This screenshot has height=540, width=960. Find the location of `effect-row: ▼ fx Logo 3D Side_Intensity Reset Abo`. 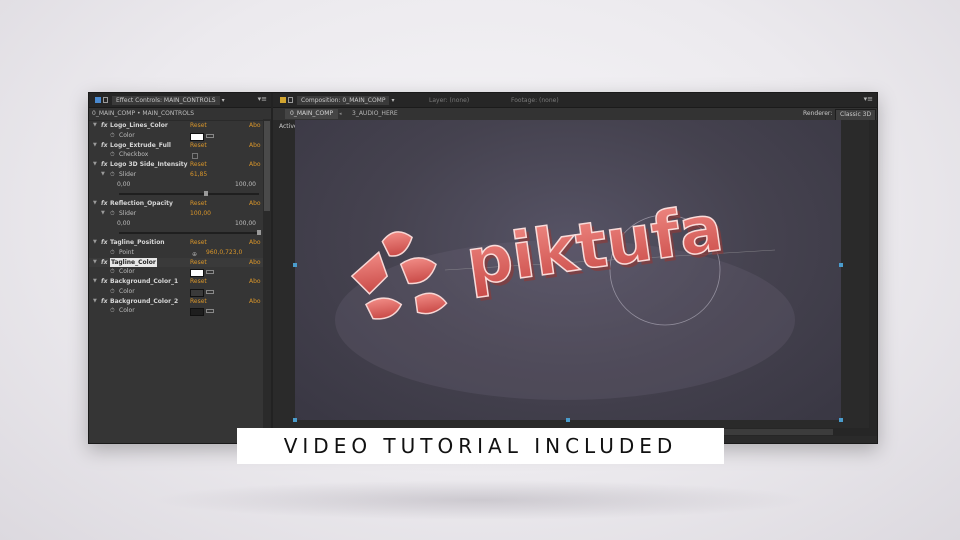

effect-row: ▼ fx Logo 3D Side_Intensity Reset Abo is located at coordinates (180, 165).